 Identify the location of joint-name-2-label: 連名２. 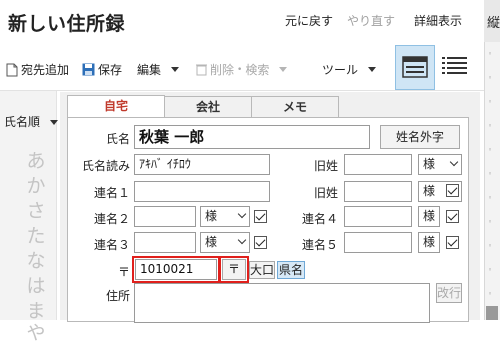
(111, 219).